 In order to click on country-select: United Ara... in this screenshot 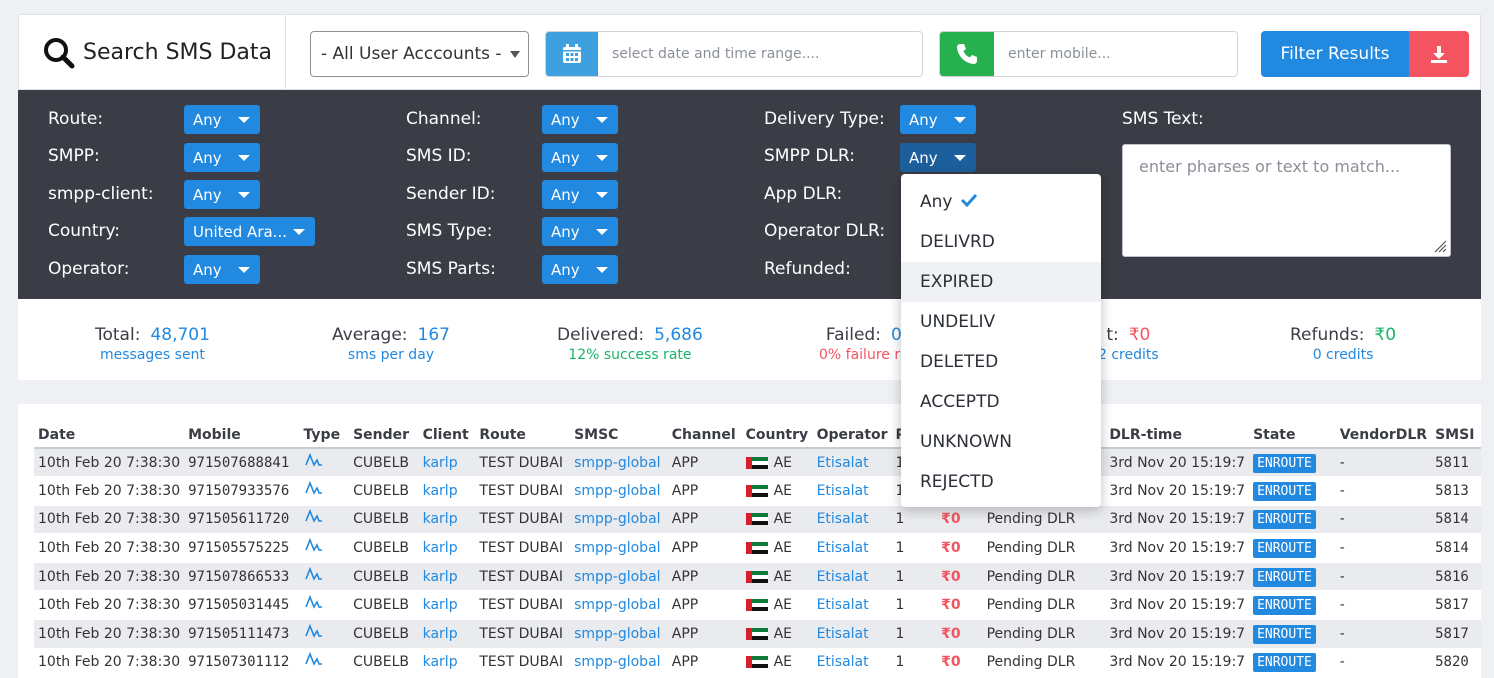, I will do `click(249, 231)`.